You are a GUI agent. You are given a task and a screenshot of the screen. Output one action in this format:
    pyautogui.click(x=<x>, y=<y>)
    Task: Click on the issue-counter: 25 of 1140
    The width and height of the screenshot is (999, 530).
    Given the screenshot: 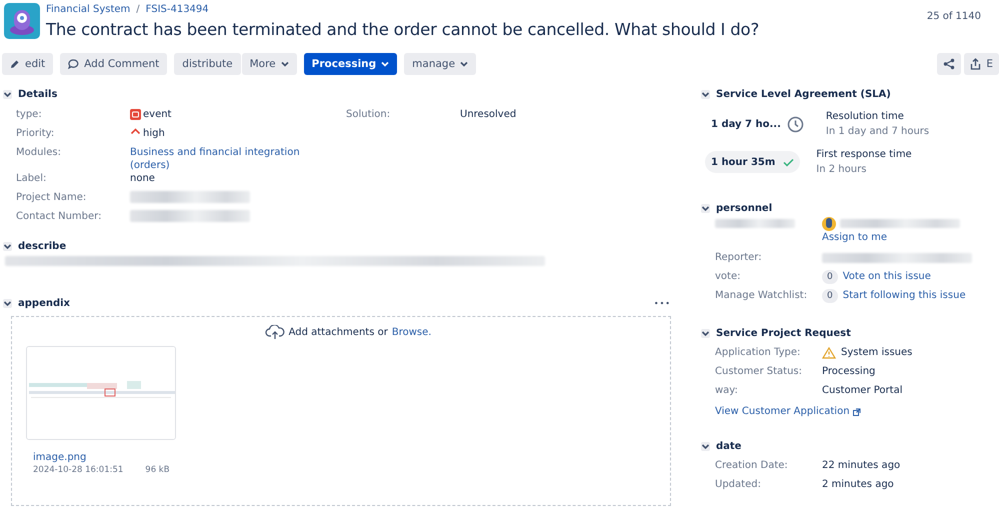 What is the action you would take?
    pyautogui.click(x=953, y=16)
    